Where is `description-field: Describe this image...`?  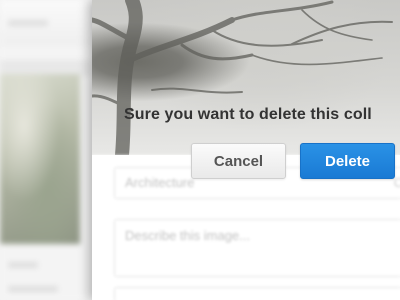 description-field: Describe this image... is located at coordinates (257, 248).